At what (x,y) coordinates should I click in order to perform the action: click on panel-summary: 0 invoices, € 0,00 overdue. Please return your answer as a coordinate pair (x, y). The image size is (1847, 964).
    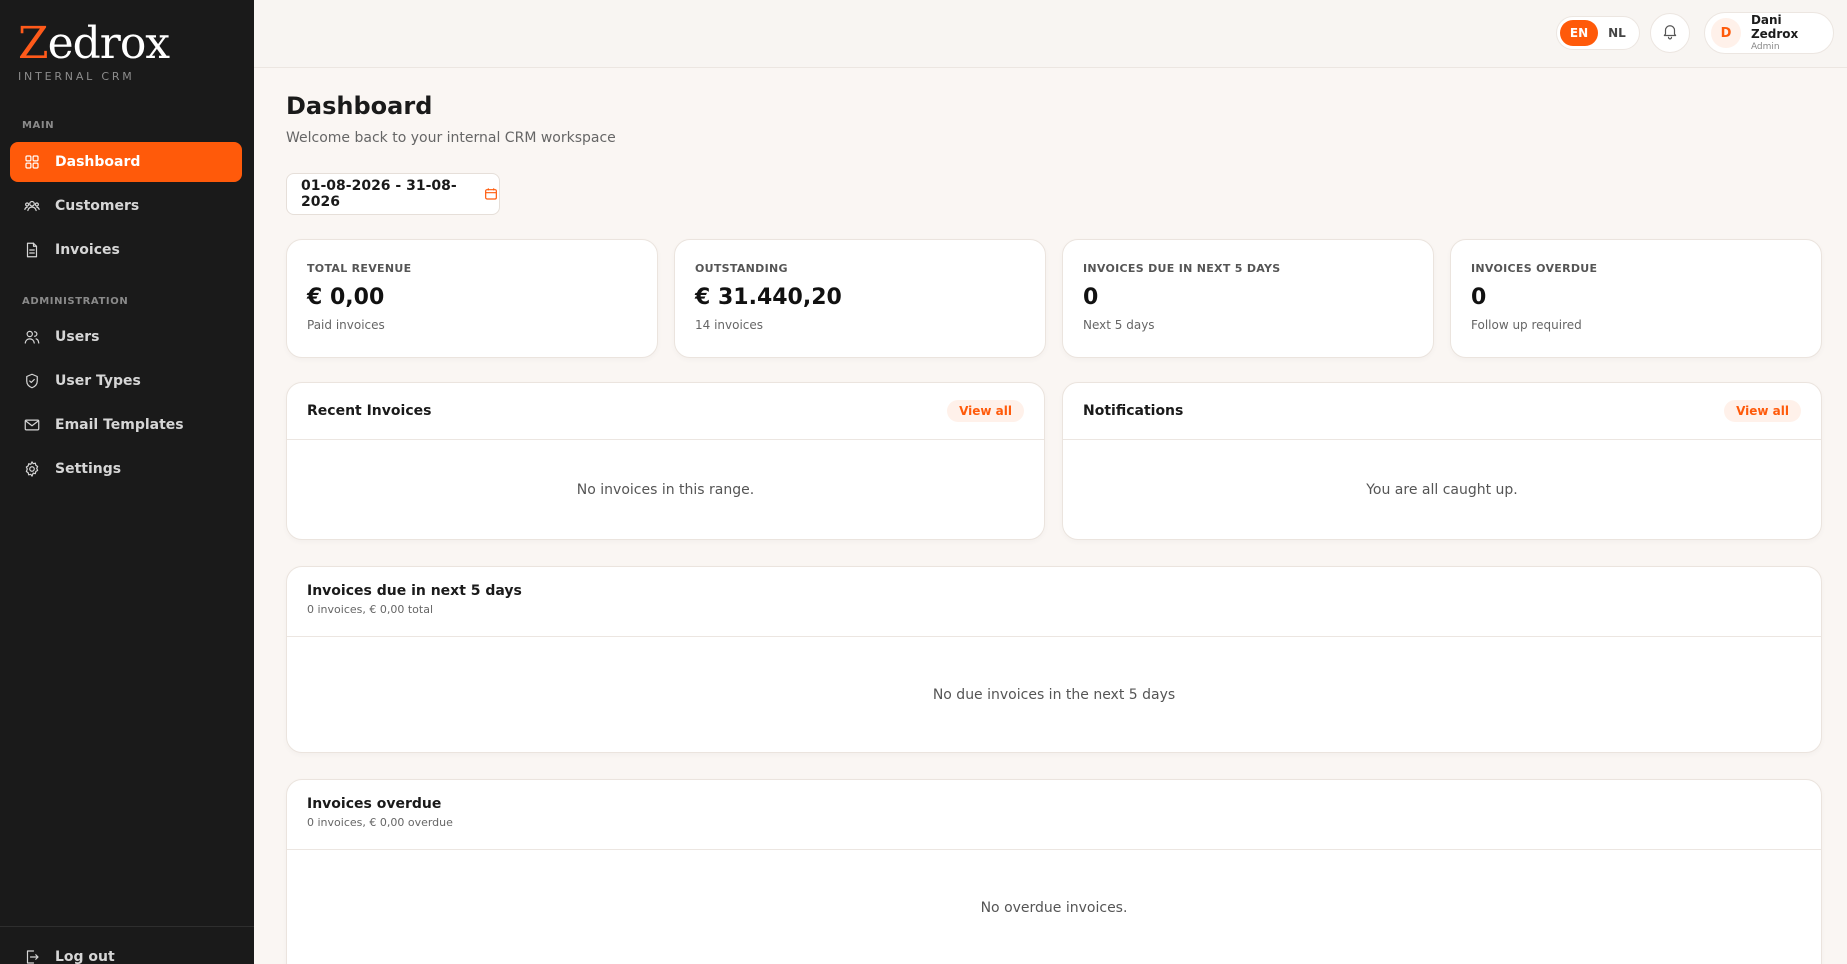
    Looking at the image, I should click on (380, 822).